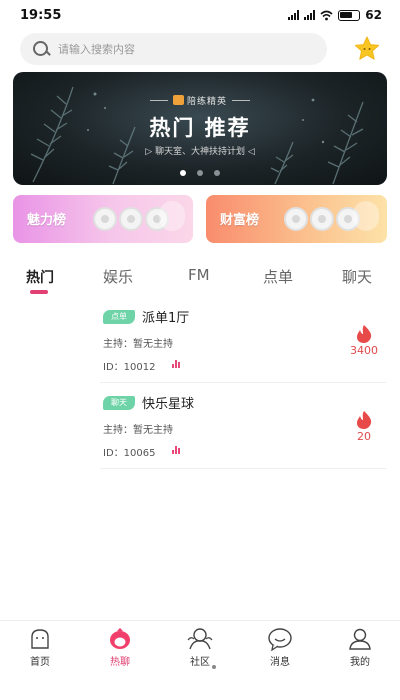 Image resolution: width=400 pixels, height=700 pixels. What do you see at coordinates (40, 639) in the screenshot?
I see `home-icon` at bounding box center [40, 639].